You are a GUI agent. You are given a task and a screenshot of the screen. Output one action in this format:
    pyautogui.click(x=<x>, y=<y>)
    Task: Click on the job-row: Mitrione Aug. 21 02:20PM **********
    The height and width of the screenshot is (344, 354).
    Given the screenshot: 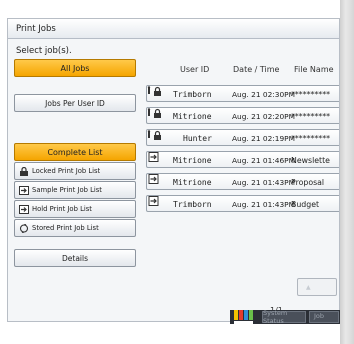 What is the action you would take?
    pyautogui.click(x=242, y=115)
    